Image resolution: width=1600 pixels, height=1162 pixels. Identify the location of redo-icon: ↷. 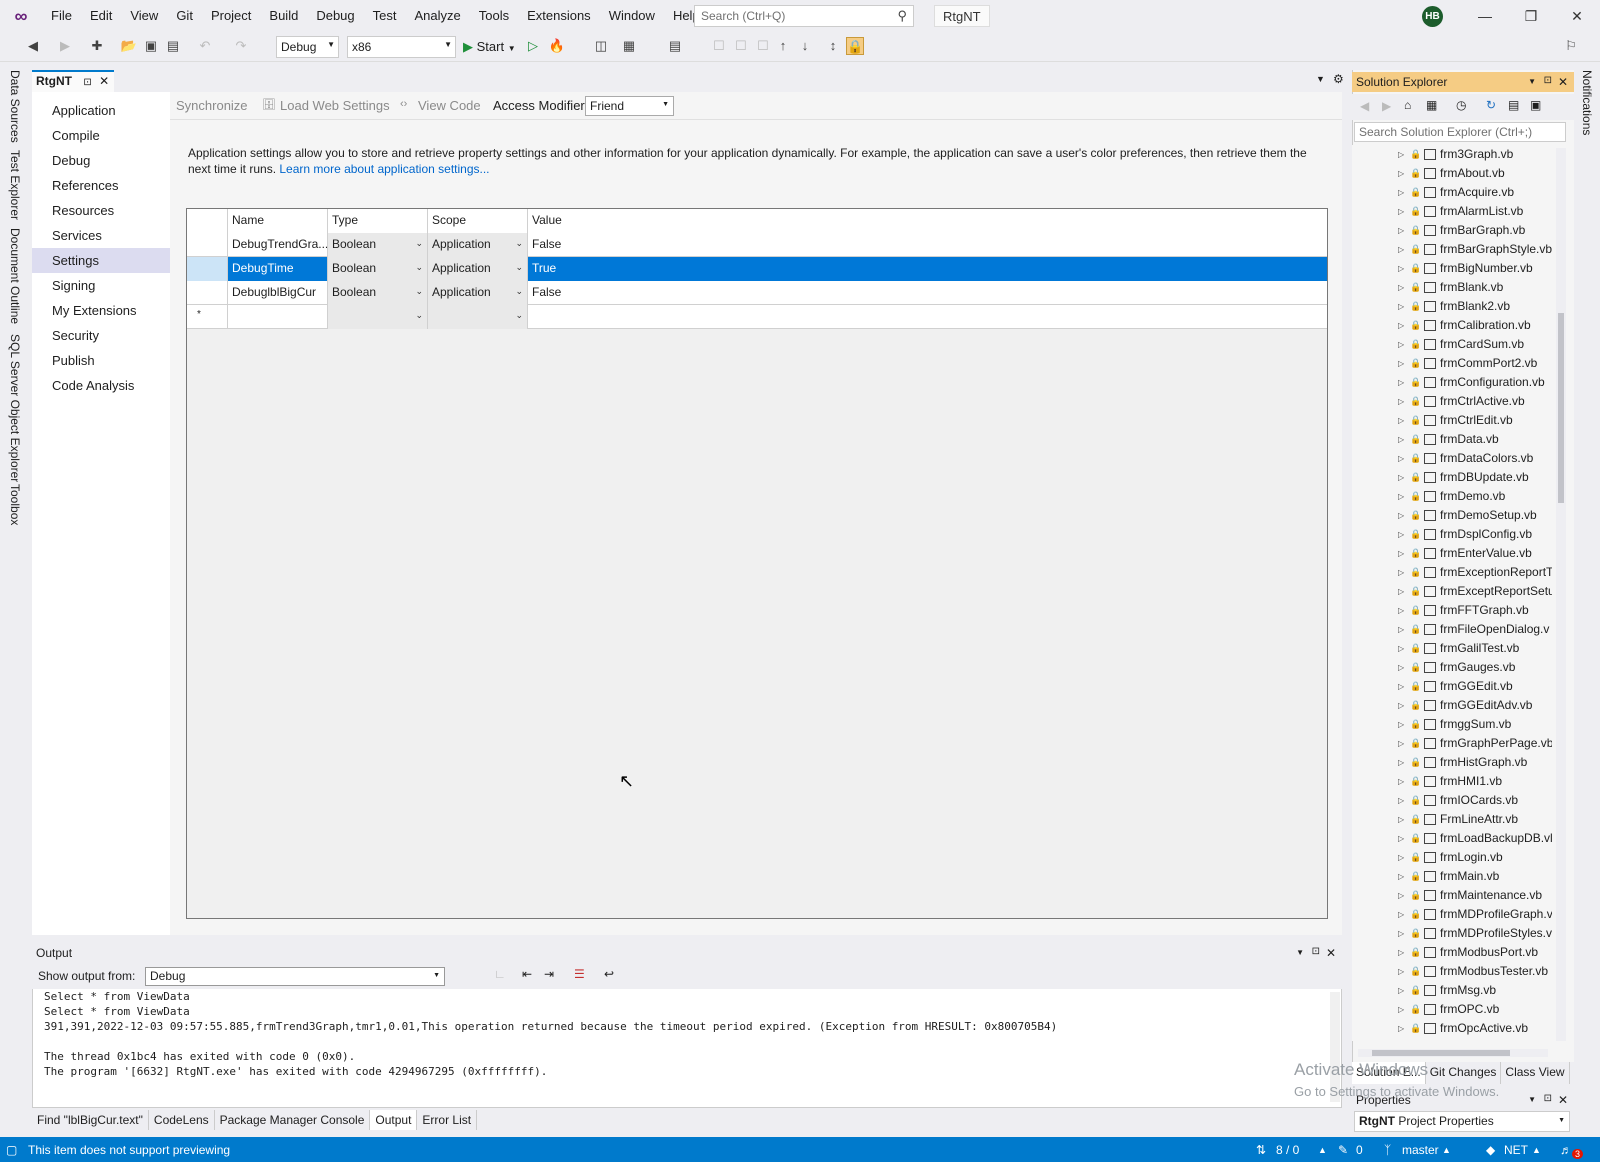
(241, 46).